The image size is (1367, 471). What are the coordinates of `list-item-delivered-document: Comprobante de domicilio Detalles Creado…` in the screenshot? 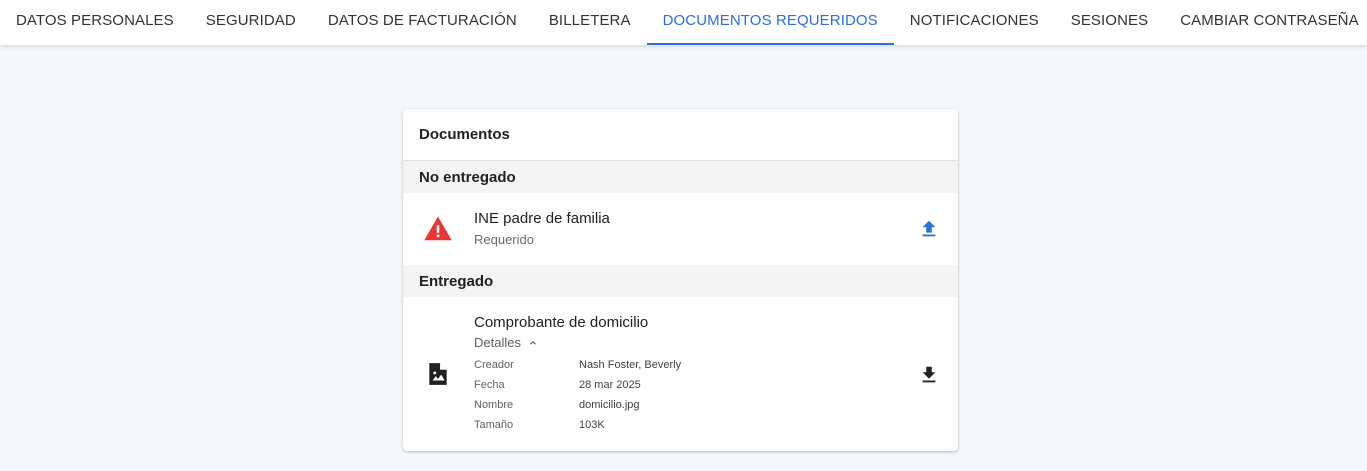 It's located at (680, 372).